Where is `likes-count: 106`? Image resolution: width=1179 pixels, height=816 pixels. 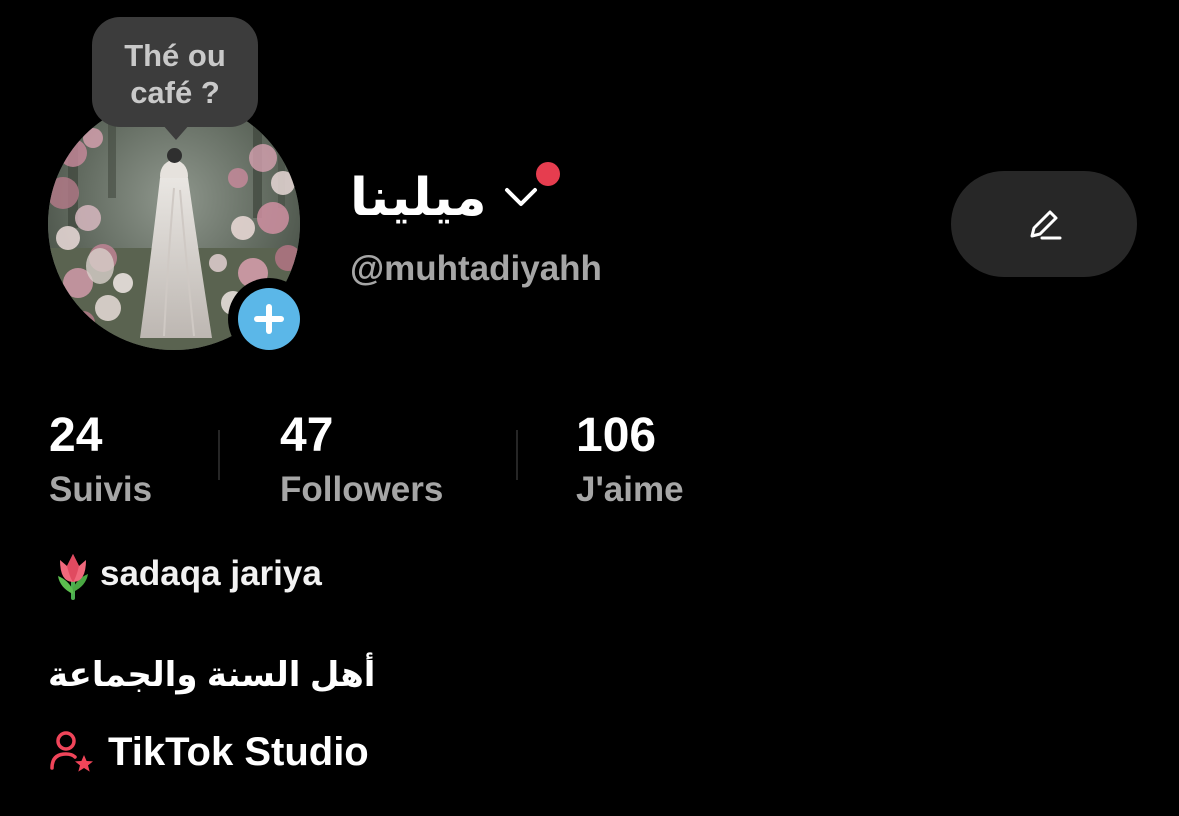 likes-count: 106 is located at coordinates (616, 435).